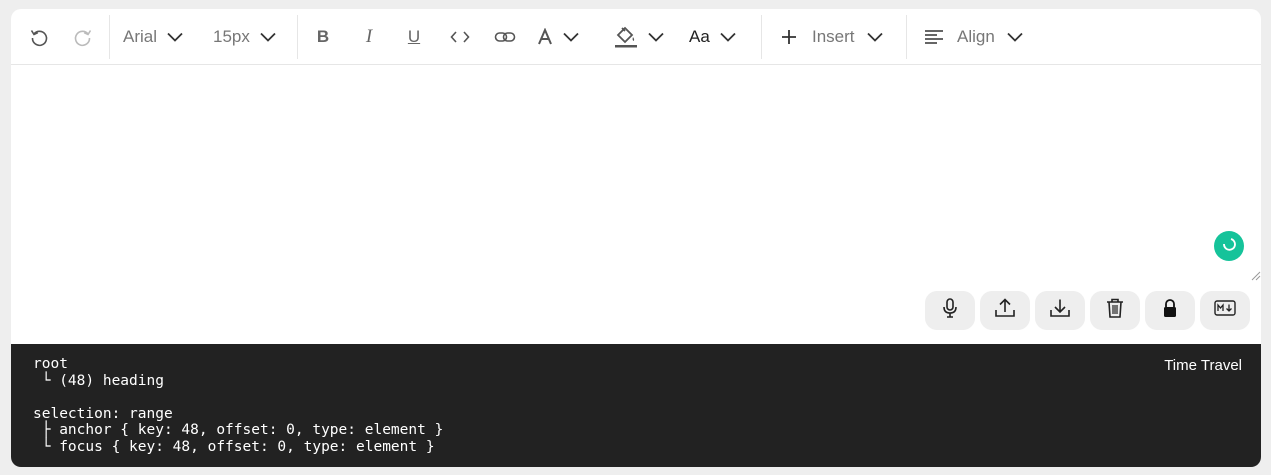 The width and height of the screenshot is (1271, 475). I want to click on font-family-value: Arial, so click(140, 36).